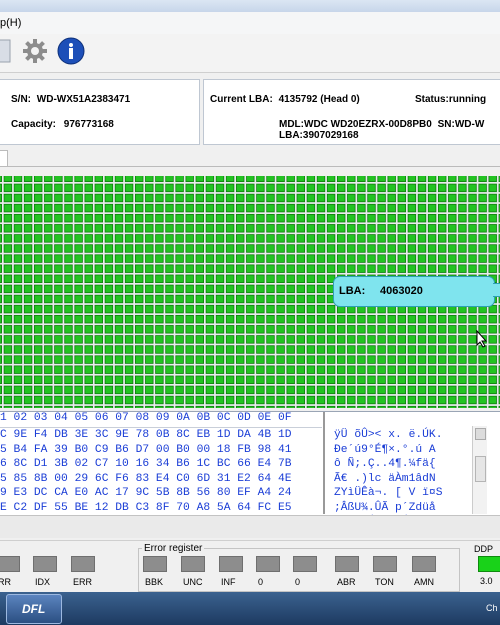 Image resolution: width=500 pixels, height=625 pixels. What do you see at coordinates (35, 51) in the screenshot?
I see `gear-icon` at bounding box center [35, 51].